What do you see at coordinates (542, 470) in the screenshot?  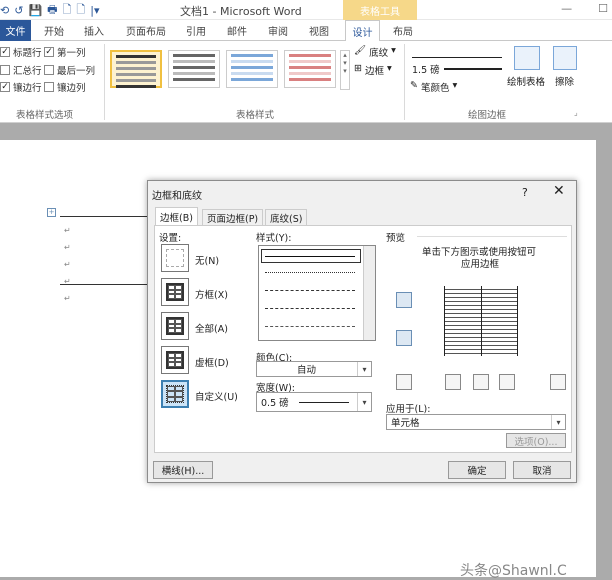 I see `cancel-button: 取消` at bounding box center [542, 470].